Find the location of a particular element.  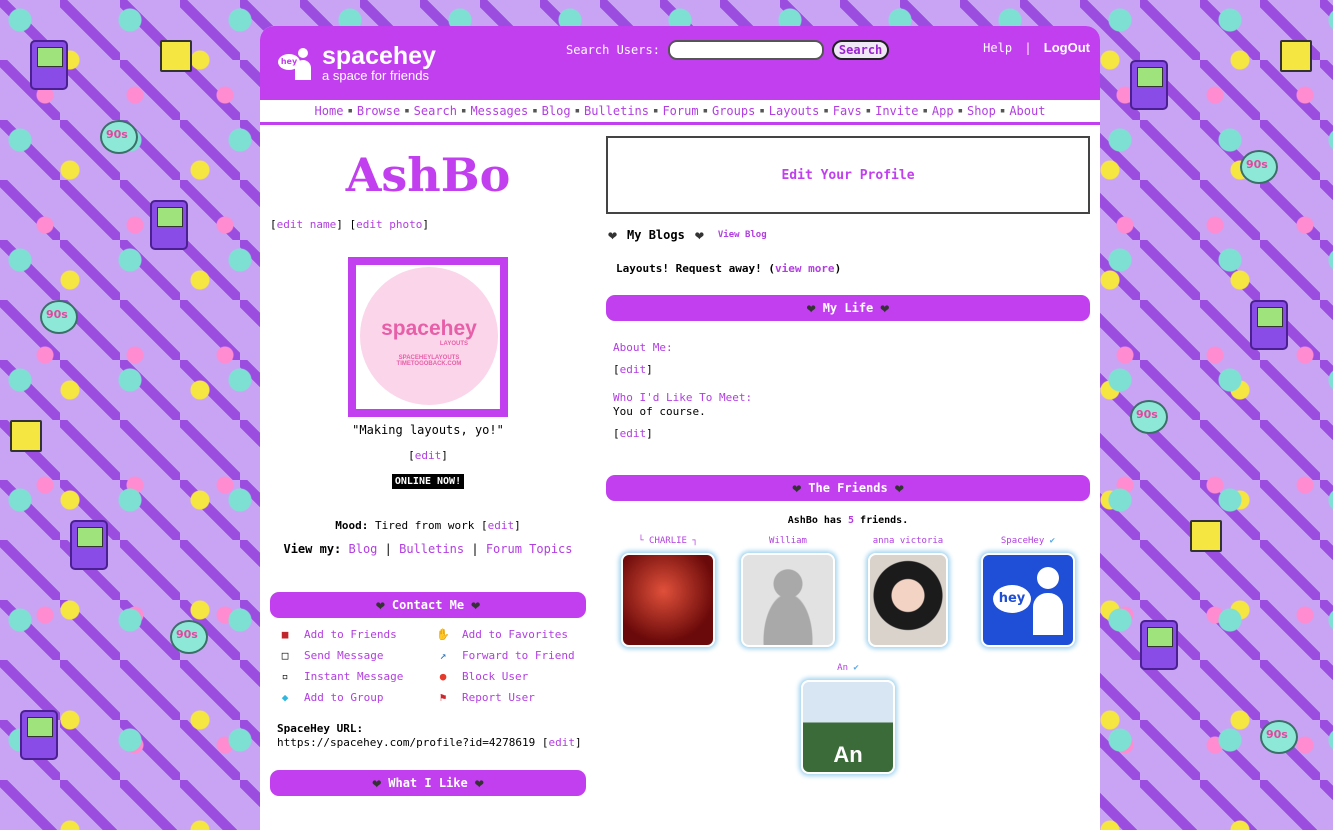

add-friends-action: ■ Add to Friends is located at coordinates (357, 634).